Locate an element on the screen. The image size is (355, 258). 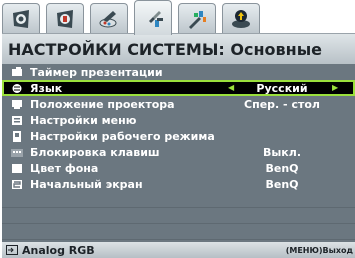
menu-tabs is located at coordinates (177, 17).